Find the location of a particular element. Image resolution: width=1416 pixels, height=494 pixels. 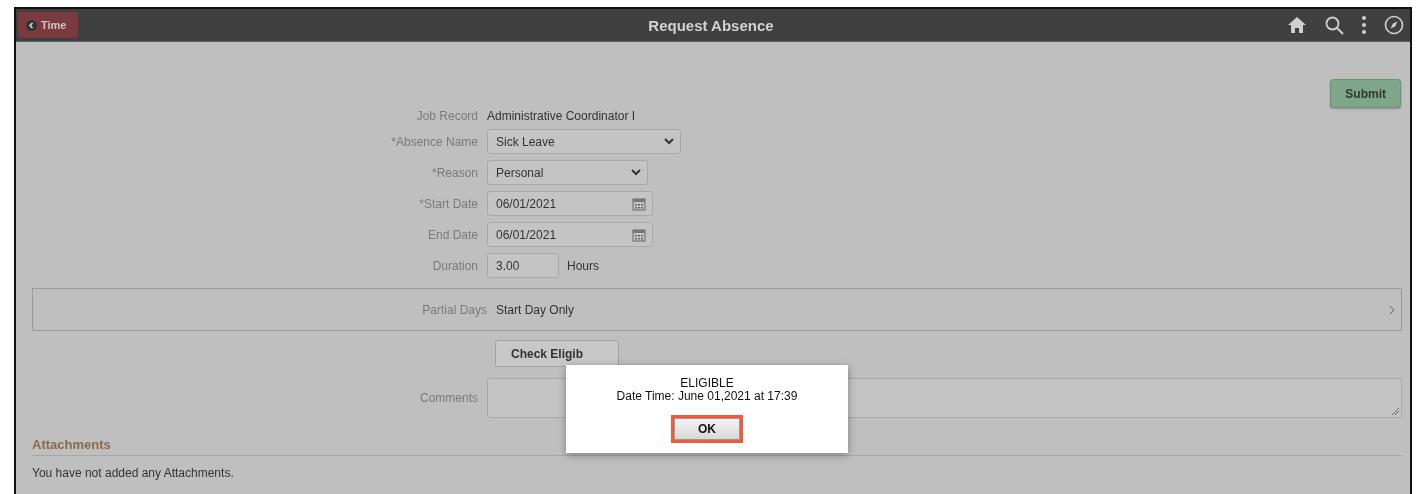

chevron-right-icon is located at coordinates (1392, 309).